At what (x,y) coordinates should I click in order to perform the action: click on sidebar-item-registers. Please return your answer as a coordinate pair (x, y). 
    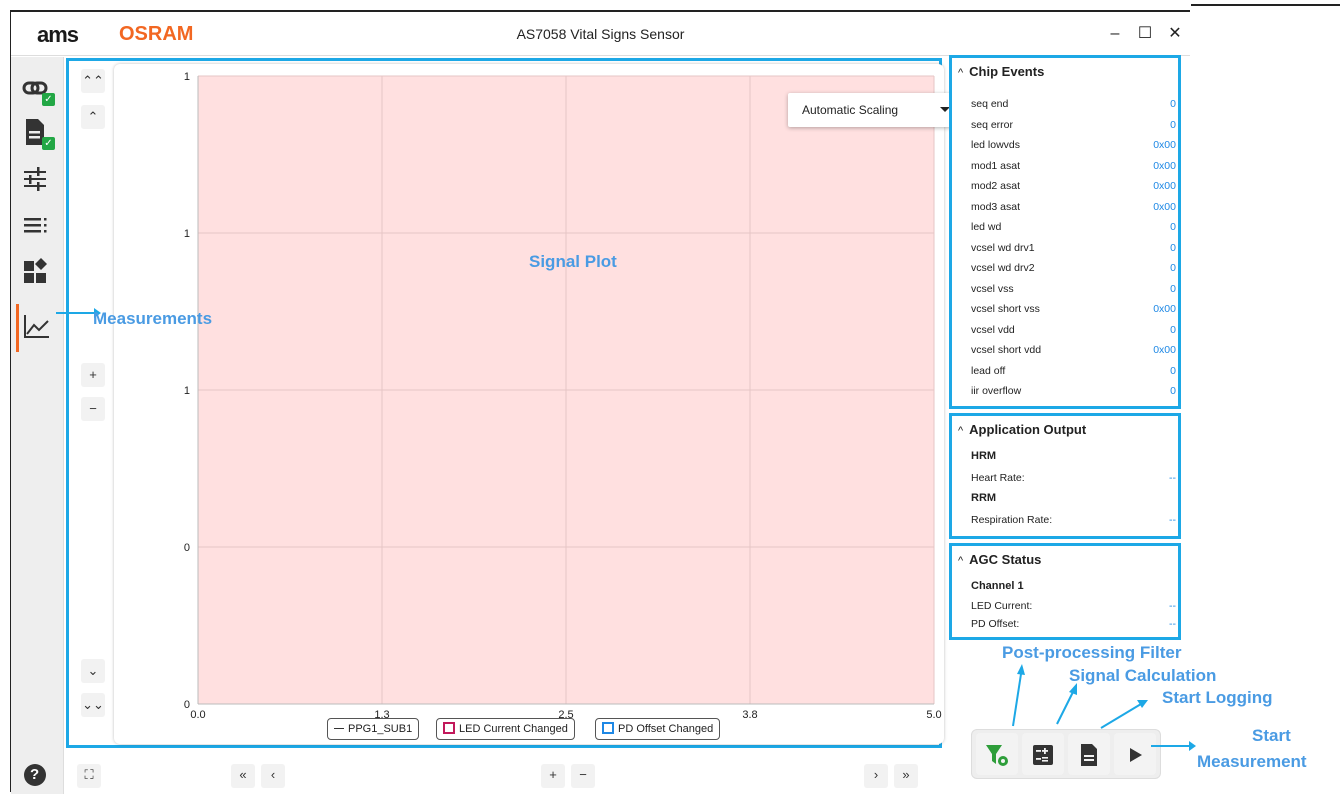
    Looking at the image, I should click on (37, 225).